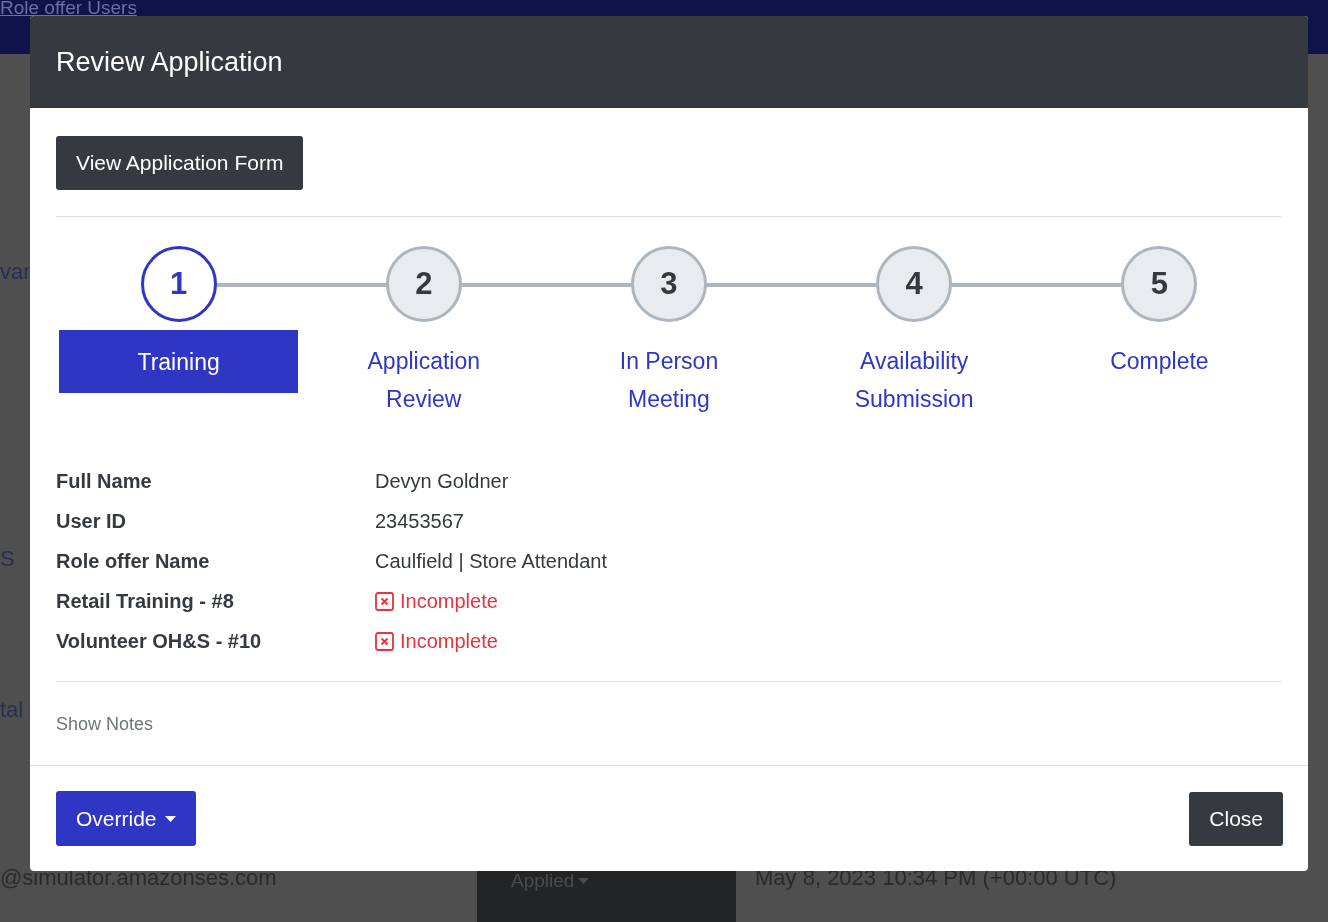 The width and height of the screenshot is (1328, 922). I want to click on view-form-button: View Application Form, so click(180, 163).